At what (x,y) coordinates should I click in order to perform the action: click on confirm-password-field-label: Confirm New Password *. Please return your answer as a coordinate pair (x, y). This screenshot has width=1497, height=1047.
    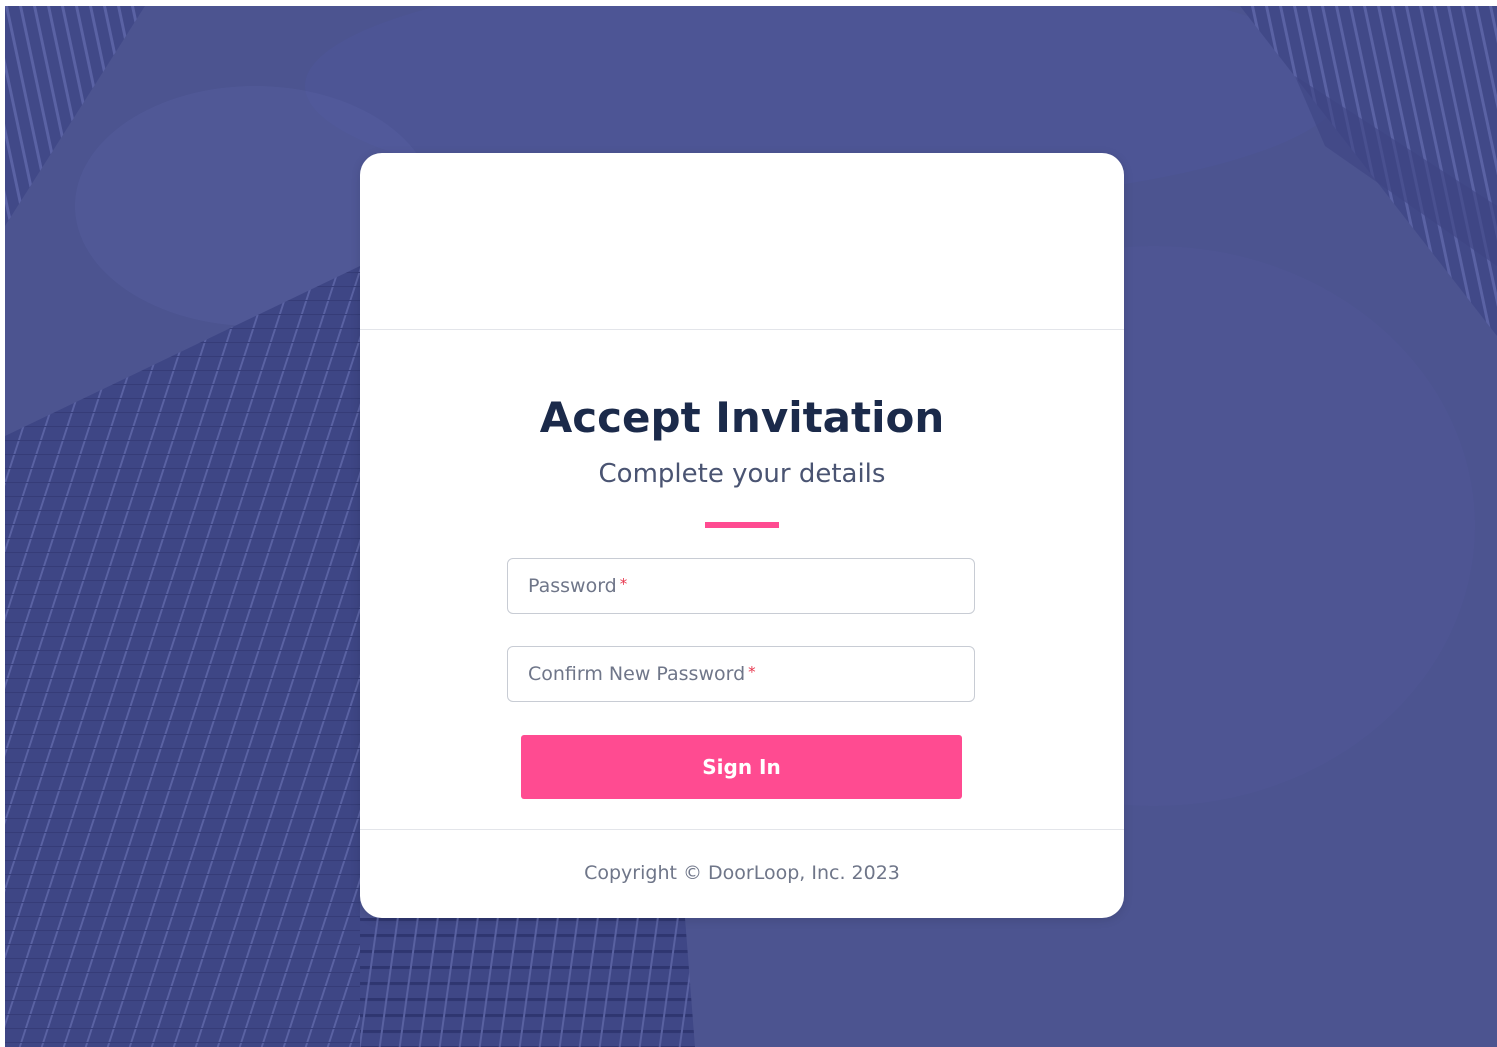
    Looking at the image, I should click on (642, 674).